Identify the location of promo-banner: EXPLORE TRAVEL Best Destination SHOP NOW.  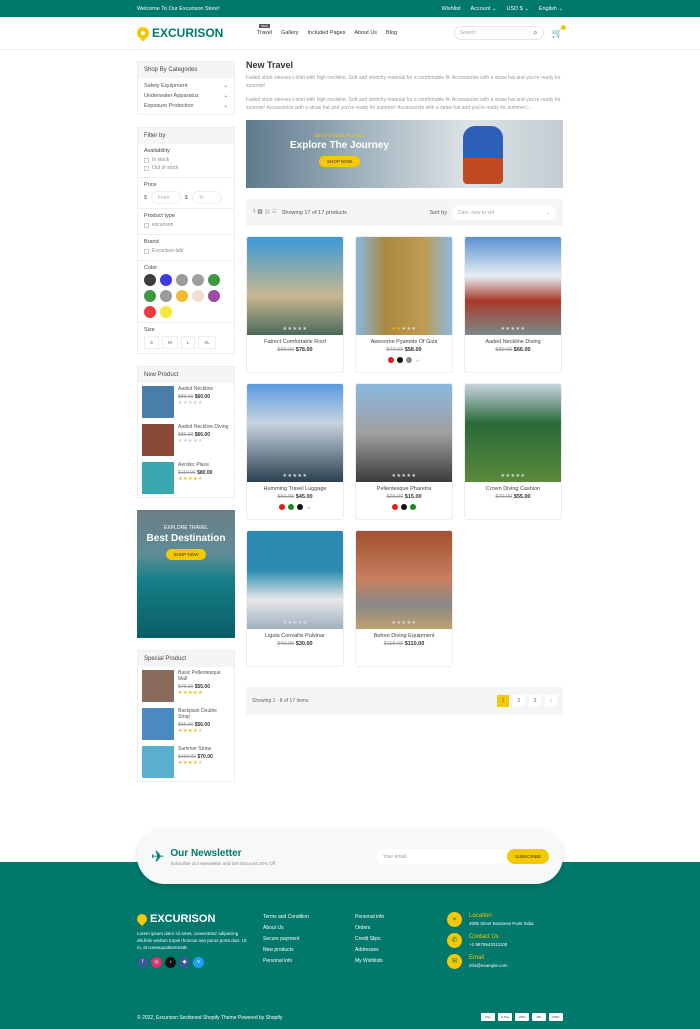
(186, 574).